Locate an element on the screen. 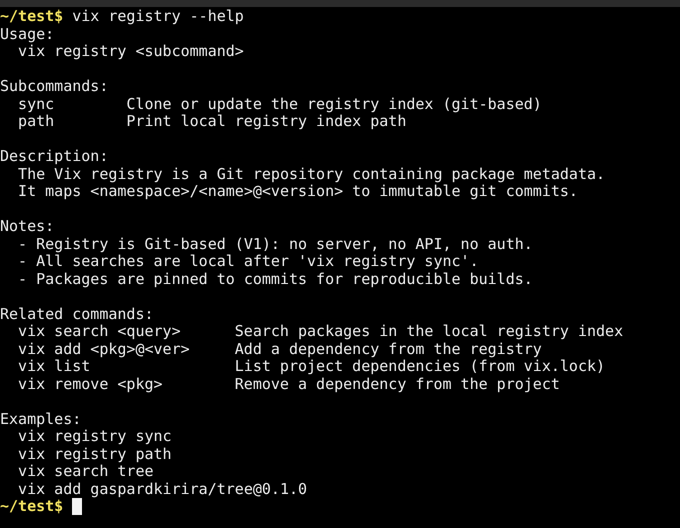  command-name: vix add <pkg>@<ver> is located at coordinates (104, 349).